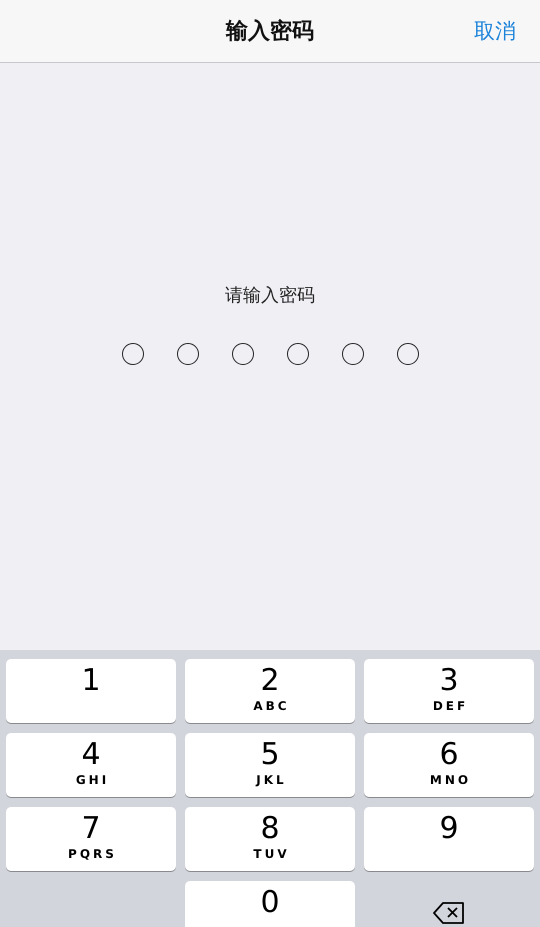 This screenshot has height=927, width=540. Describe the element at coordinates (91, 691) in the screenshot. I see `keypad-key: 1` at that location.